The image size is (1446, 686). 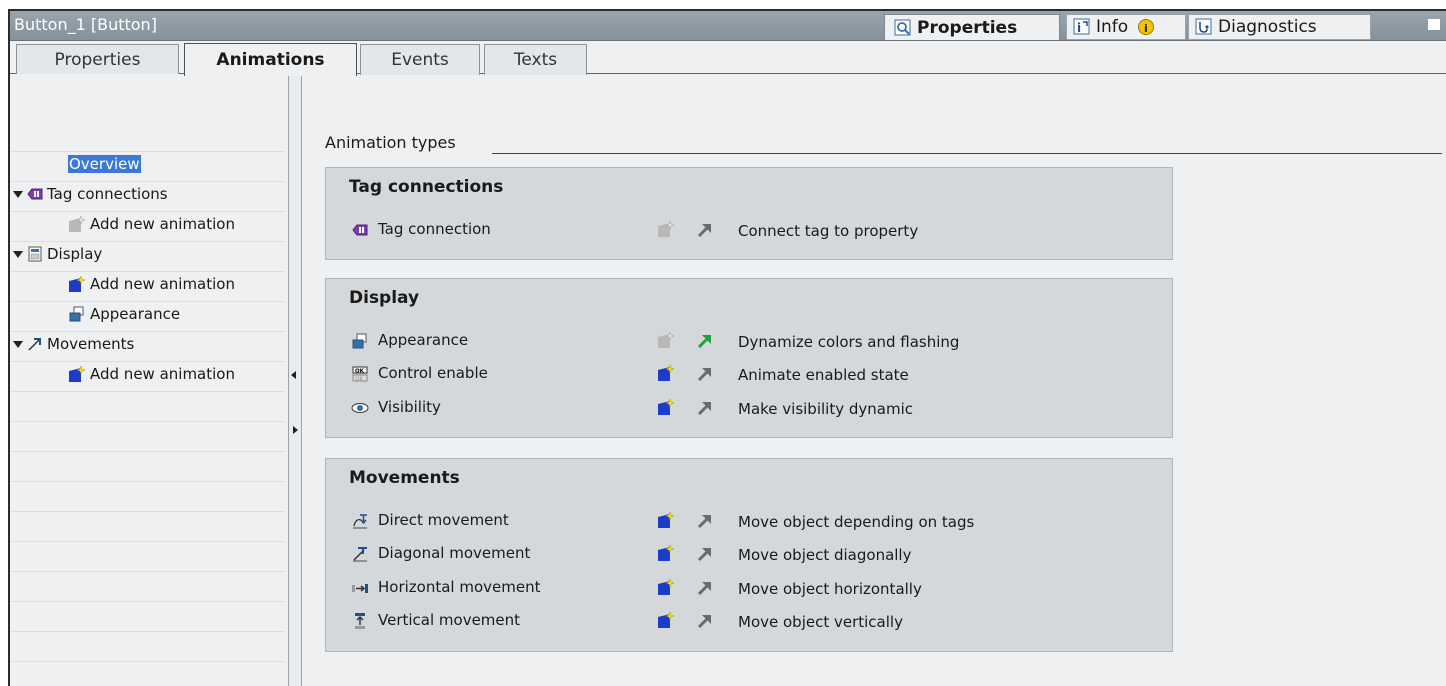 I want to click on tree-item-movements: Movements, so click(x=73, y=344).